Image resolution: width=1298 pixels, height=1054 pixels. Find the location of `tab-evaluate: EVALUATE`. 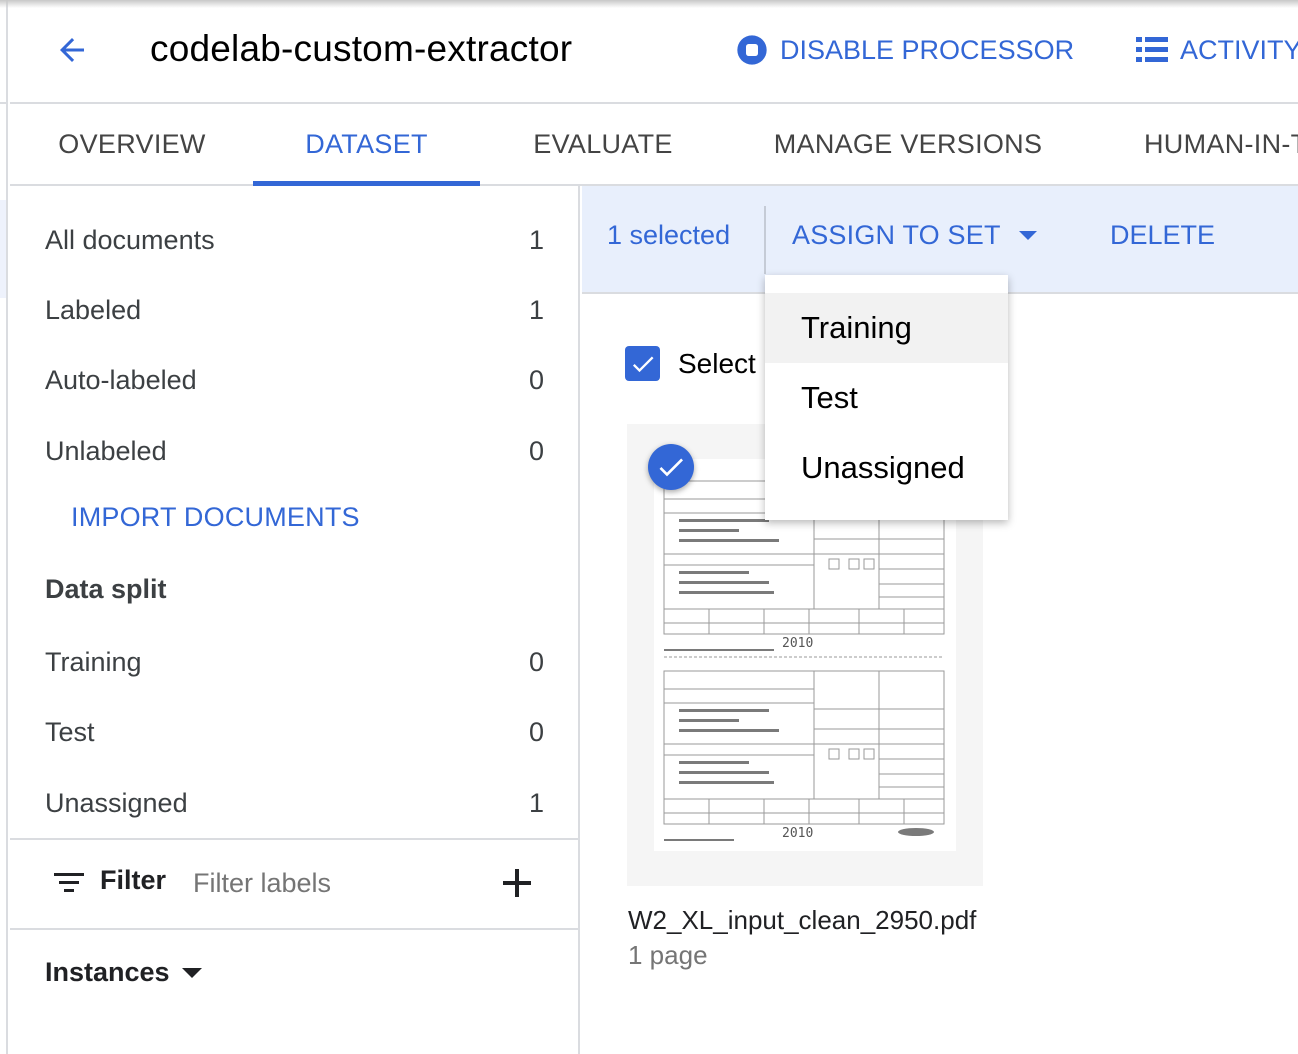

tab-evaluate: EVALUATE is located at coordinates (603, 144).